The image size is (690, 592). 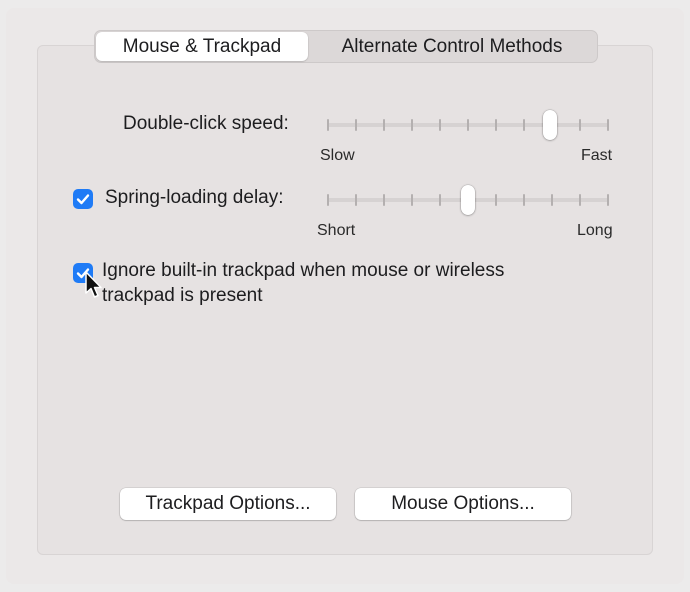 What do you see at coordinates (336, 230) in the screenshot?
I see `short-label: Short` at bounding box center [336, 230].